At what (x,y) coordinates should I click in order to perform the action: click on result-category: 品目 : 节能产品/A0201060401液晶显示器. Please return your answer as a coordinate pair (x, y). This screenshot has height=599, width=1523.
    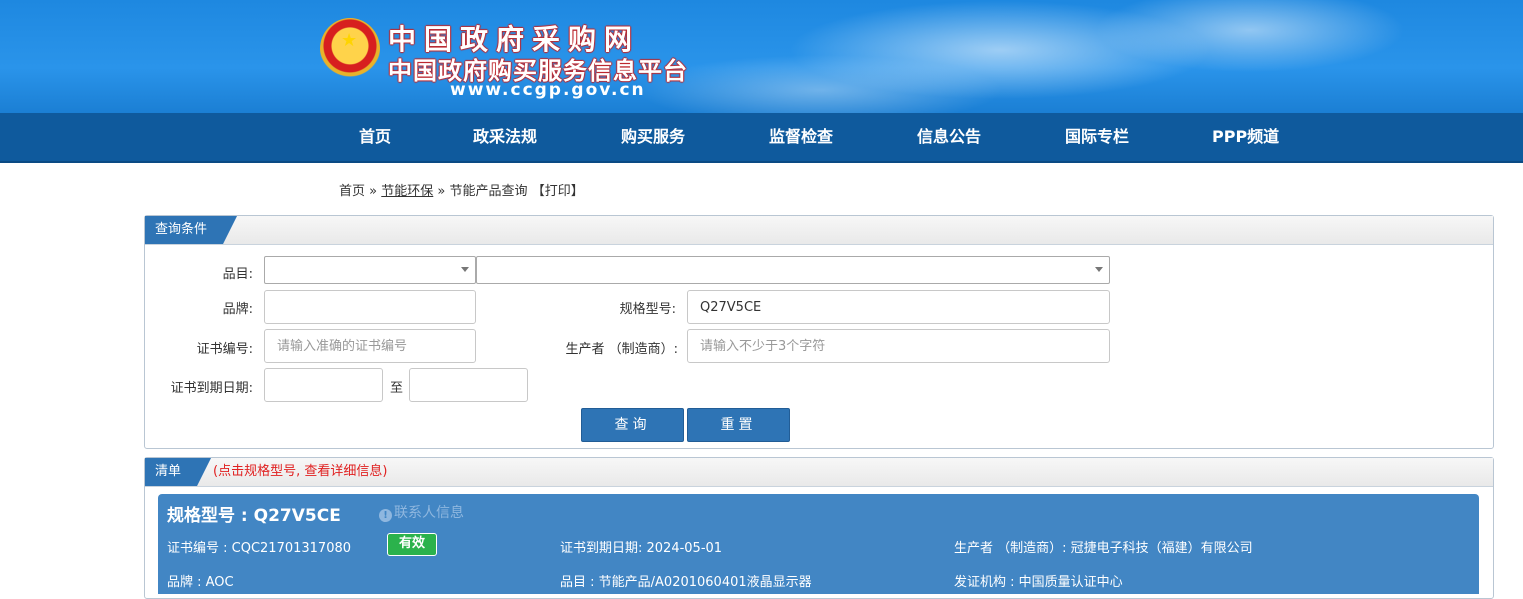
    Looking at the image, I should click on (686, 582).